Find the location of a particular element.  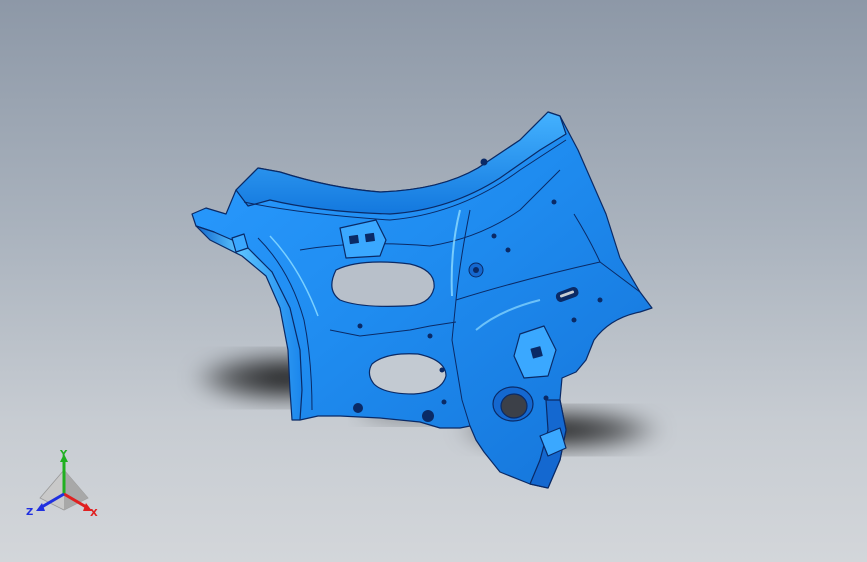

lower-oval-cutout is located at coordinates (407, 374).